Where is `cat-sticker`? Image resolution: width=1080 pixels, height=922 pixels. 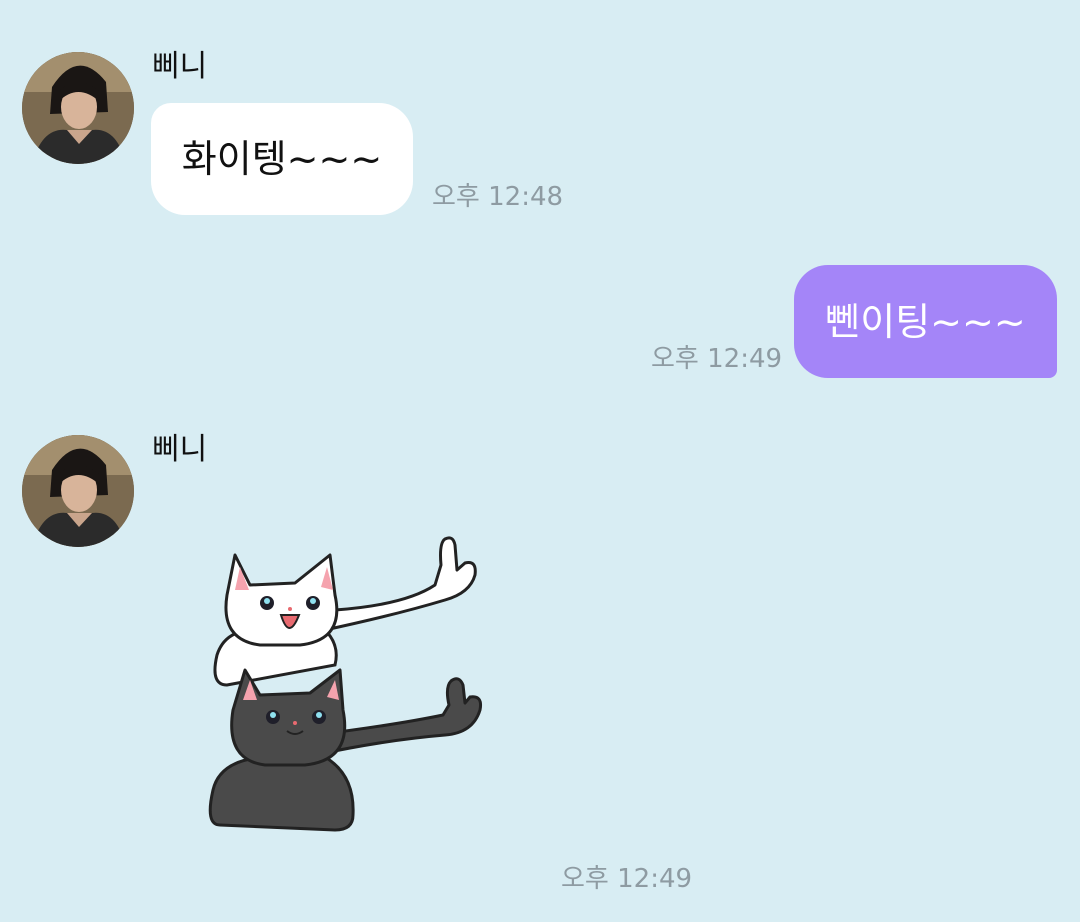
cat-sticker is located at coordinates (347, 685).